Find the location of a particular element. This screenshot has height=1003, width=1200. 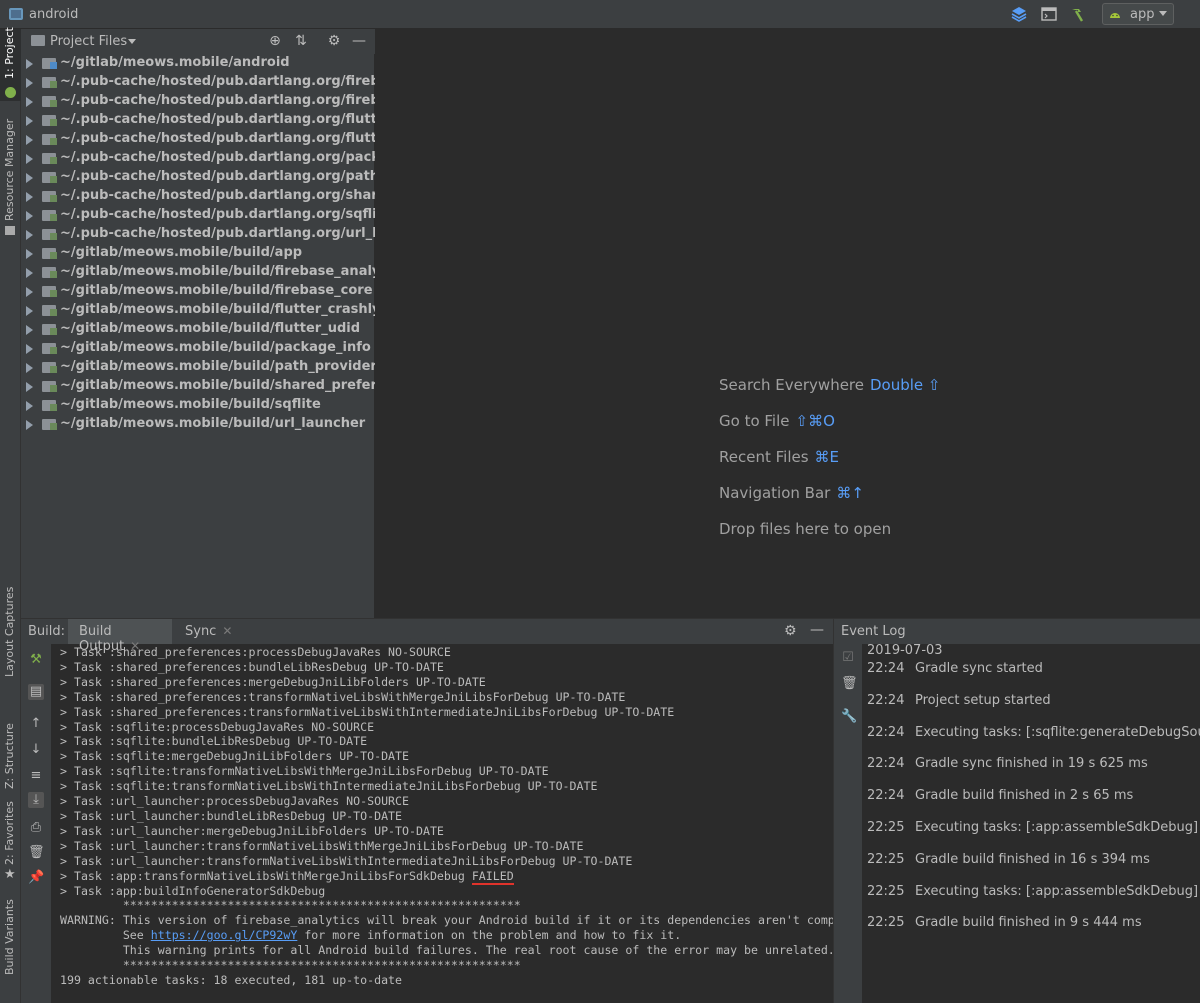

event-log-entry: 22:24 Gradle sync finished in 19 s 625 ms is located at coordinates (1007, 763).